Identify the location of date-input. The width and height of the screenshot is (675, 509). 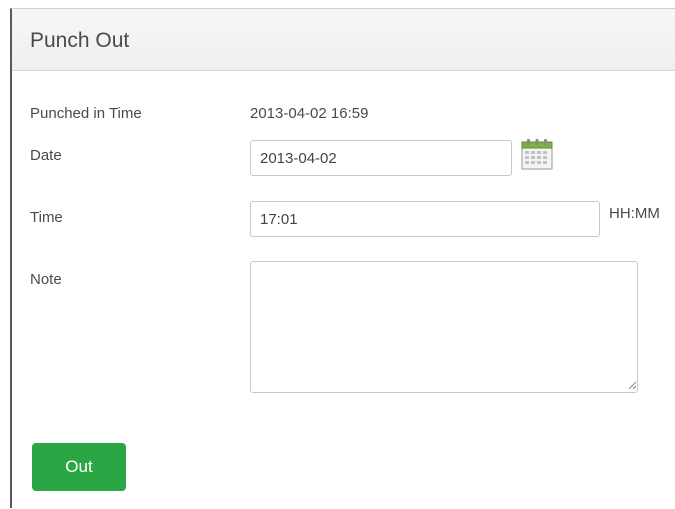
(381, 158).